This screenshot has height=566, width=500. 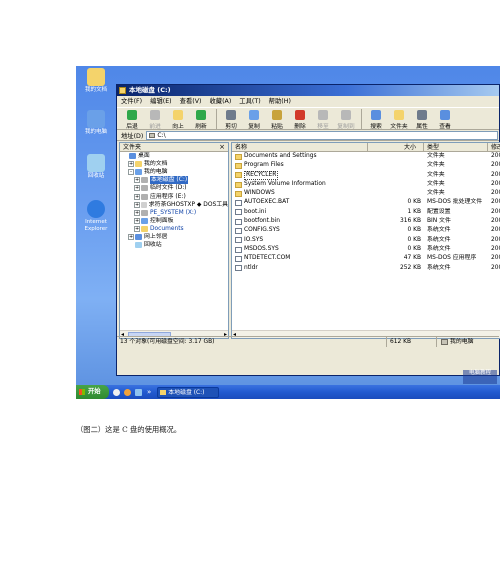 I want to click on column-header-size: 大小, so click(x=396, y=147).